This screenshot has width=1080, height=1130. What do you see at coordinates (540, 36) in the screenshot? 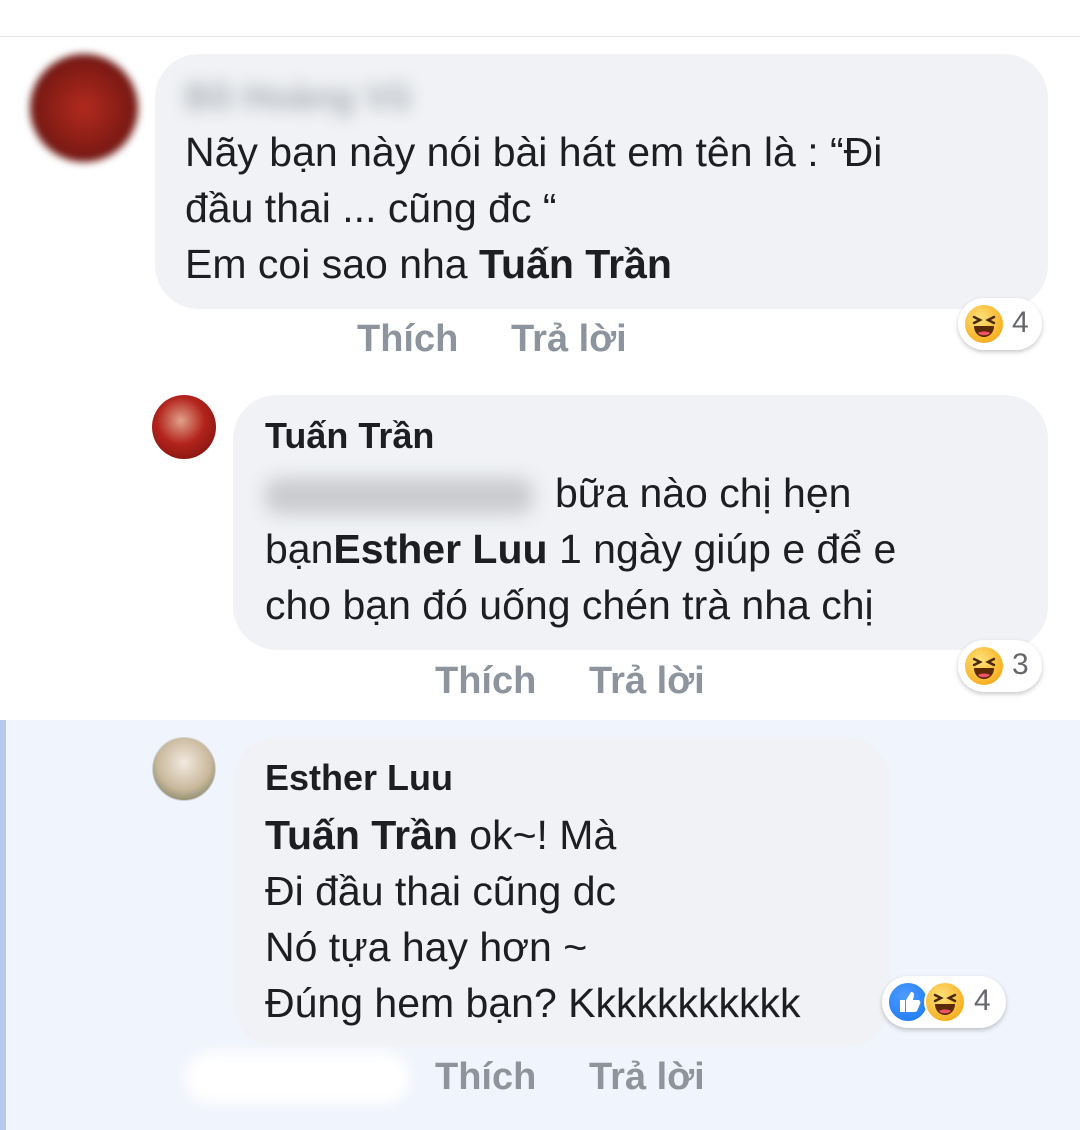
I see `top-divider` at bounding box center [540, 36].